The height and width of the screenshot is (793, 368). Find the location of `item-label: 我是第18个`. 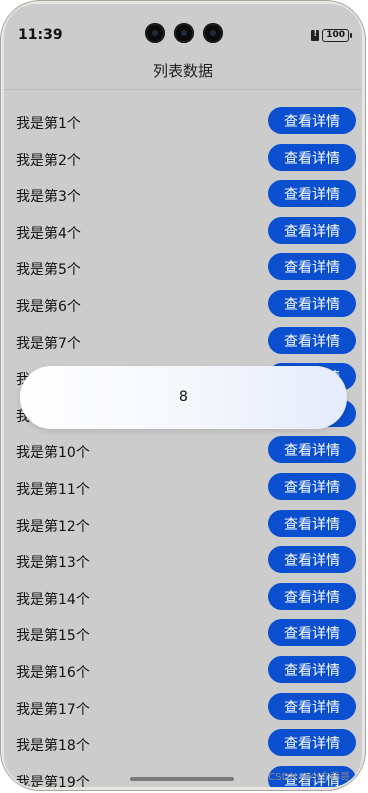

item-label: 我是第18个 is located at coordinates (53, 746).